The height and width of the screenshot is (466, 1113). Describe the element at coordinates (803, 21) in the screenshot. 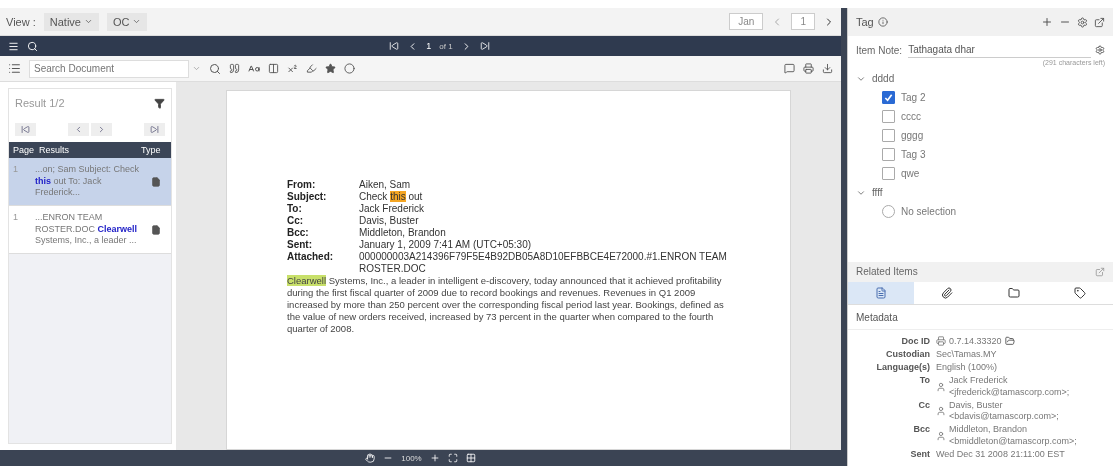

I see `page-field: 1` at that location.